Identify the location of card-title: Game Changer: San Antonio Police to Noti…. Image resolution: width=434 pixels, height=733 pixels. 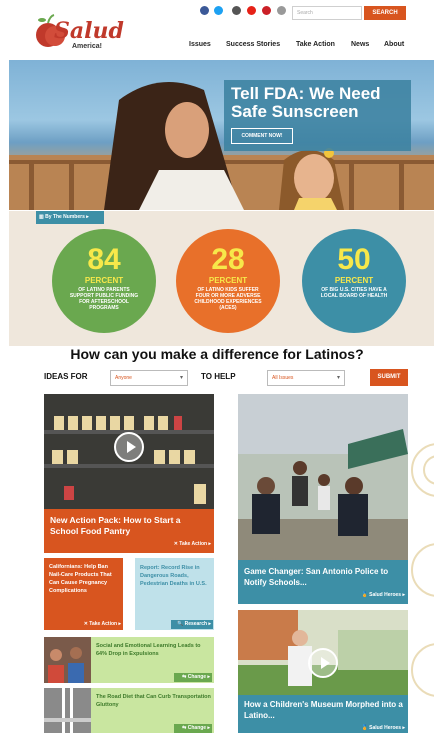
(316, 577).